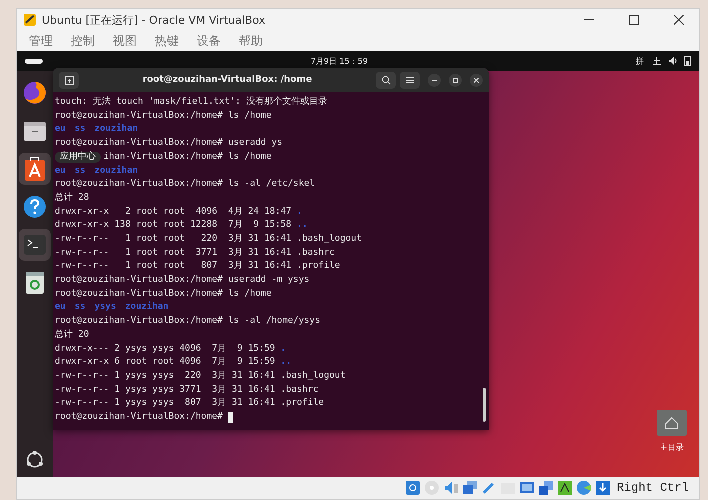 The height and width of the screenshot is (500, 708). What do you see at coordinates (672, 447) in the screenshot?
I see `desktop-icon-label: 主目录` at bounding box center [672, 447].